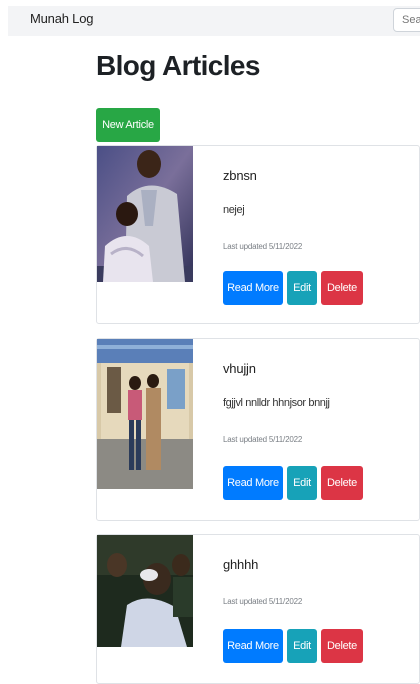 Image resolution: width=420 pixels, height=684 pixels. Describe the element at coordinates (240, 564) in the screenshot. I see `article-title: ghhhh` at that location.